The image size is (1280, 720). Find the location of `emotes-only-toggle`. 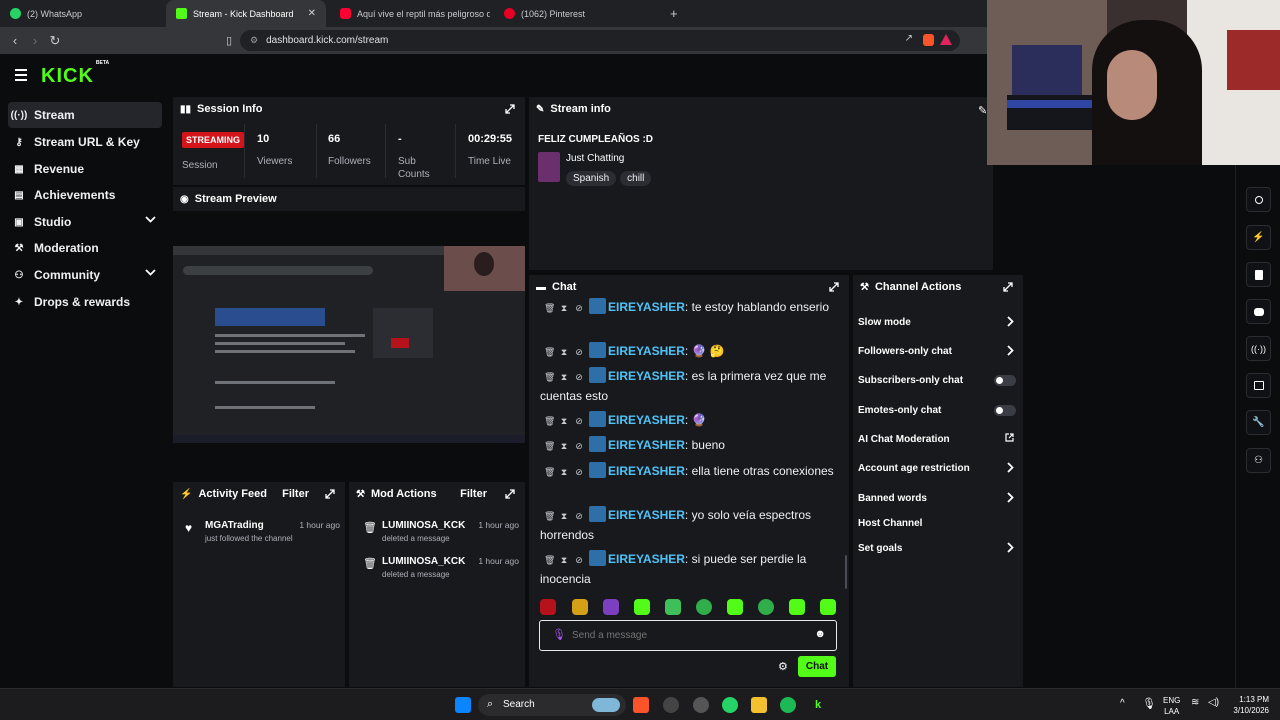

emotes-only-toggle is located at coordinates (1005, 410).